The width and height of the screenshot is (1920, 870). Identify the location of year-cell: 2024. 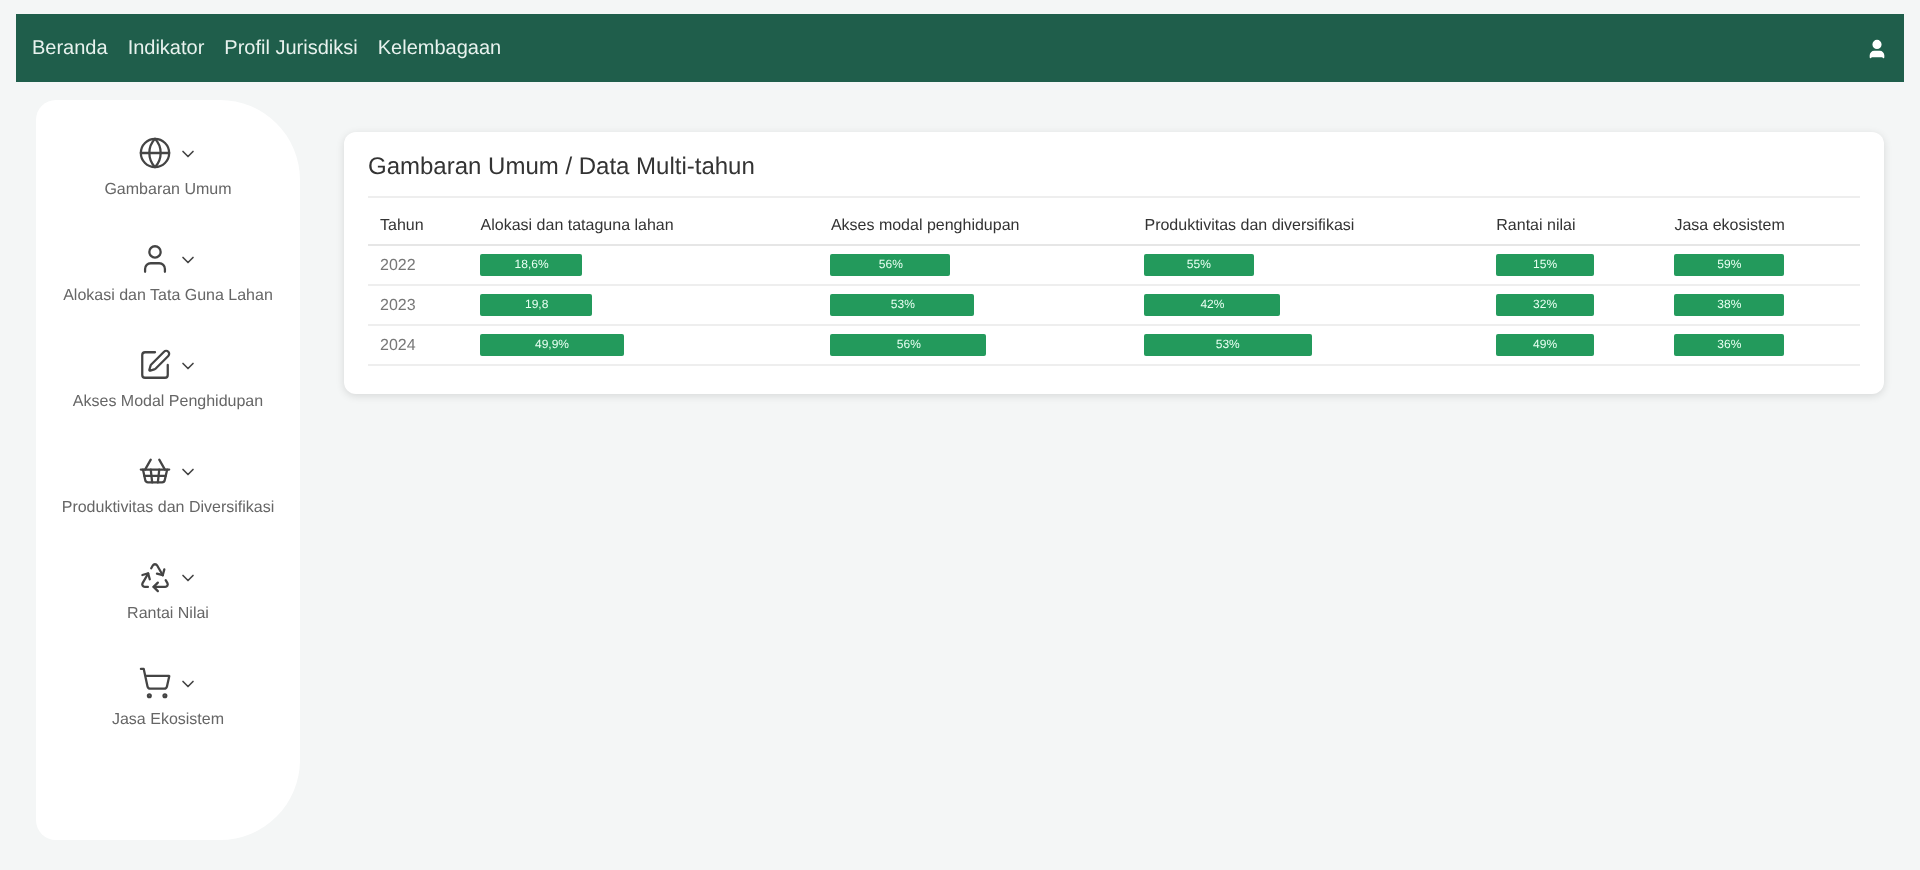
(418, 345).